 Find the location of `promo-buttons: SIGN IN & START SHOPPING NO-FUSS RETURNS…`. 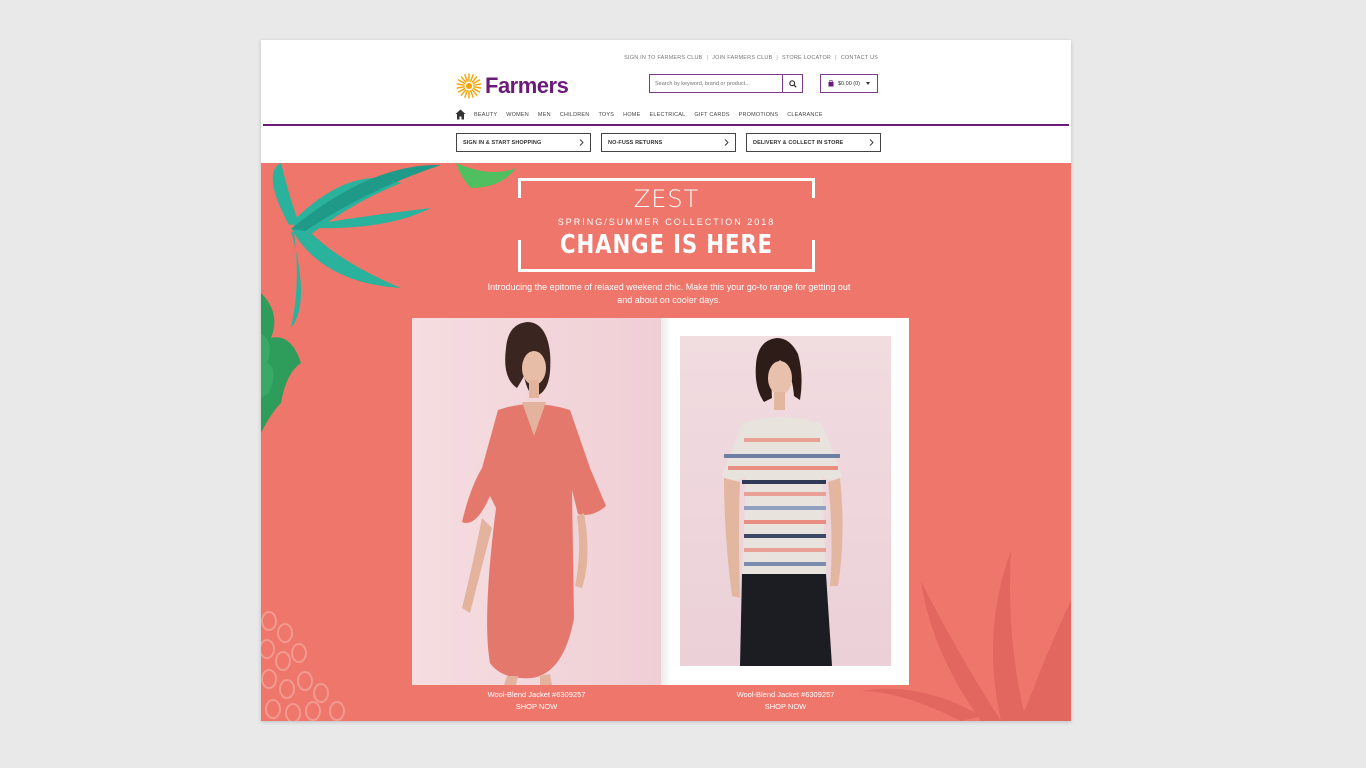

promo-buttons: SIGN IN & START SHOPPING NO-FUSS RETURNS… is located at coordinates (668, 142).